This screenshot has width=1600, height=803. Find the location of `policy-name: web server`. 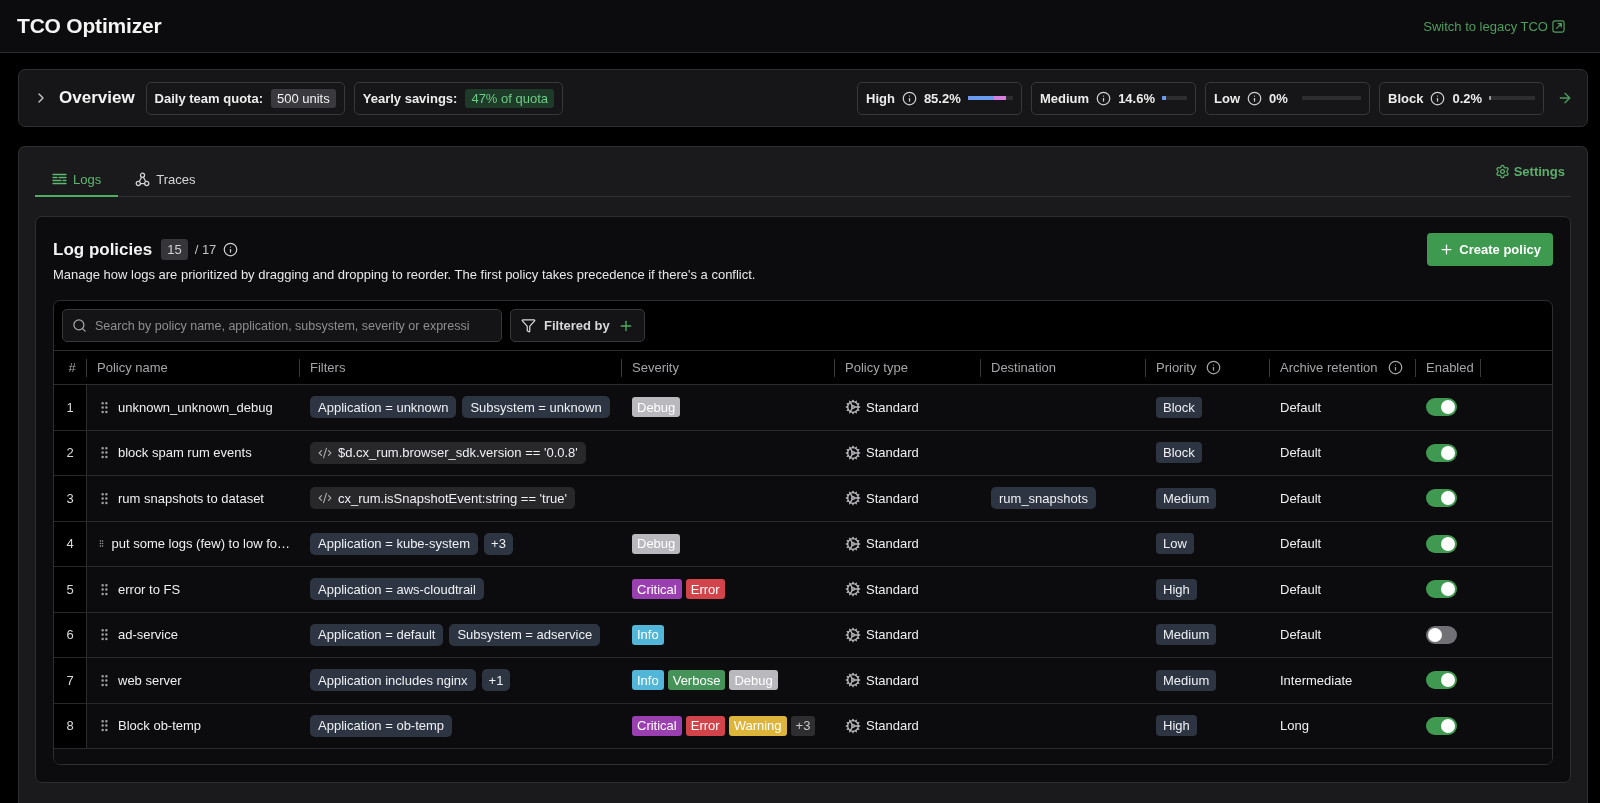

policy-name: web server is located at coordinates (150, 680).